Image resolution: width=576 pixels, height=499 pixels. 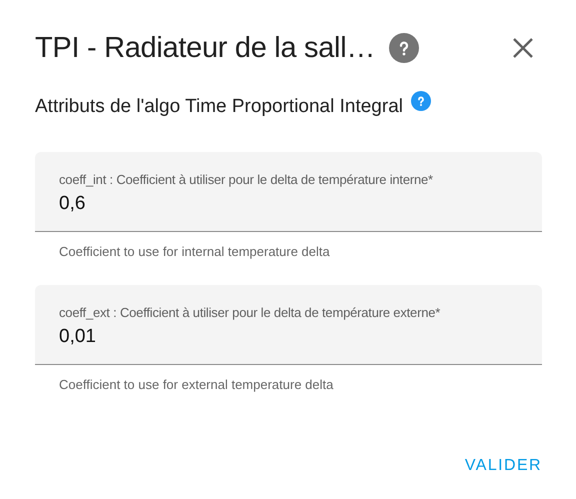 I want to click on help-icon, so click(x=421, y=101).